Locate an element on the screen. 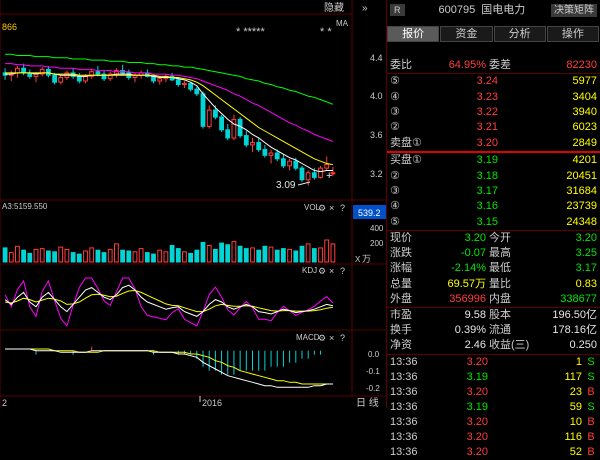  tick-row: 13:36 3.20 52 B is located at coordinates (493, 452).